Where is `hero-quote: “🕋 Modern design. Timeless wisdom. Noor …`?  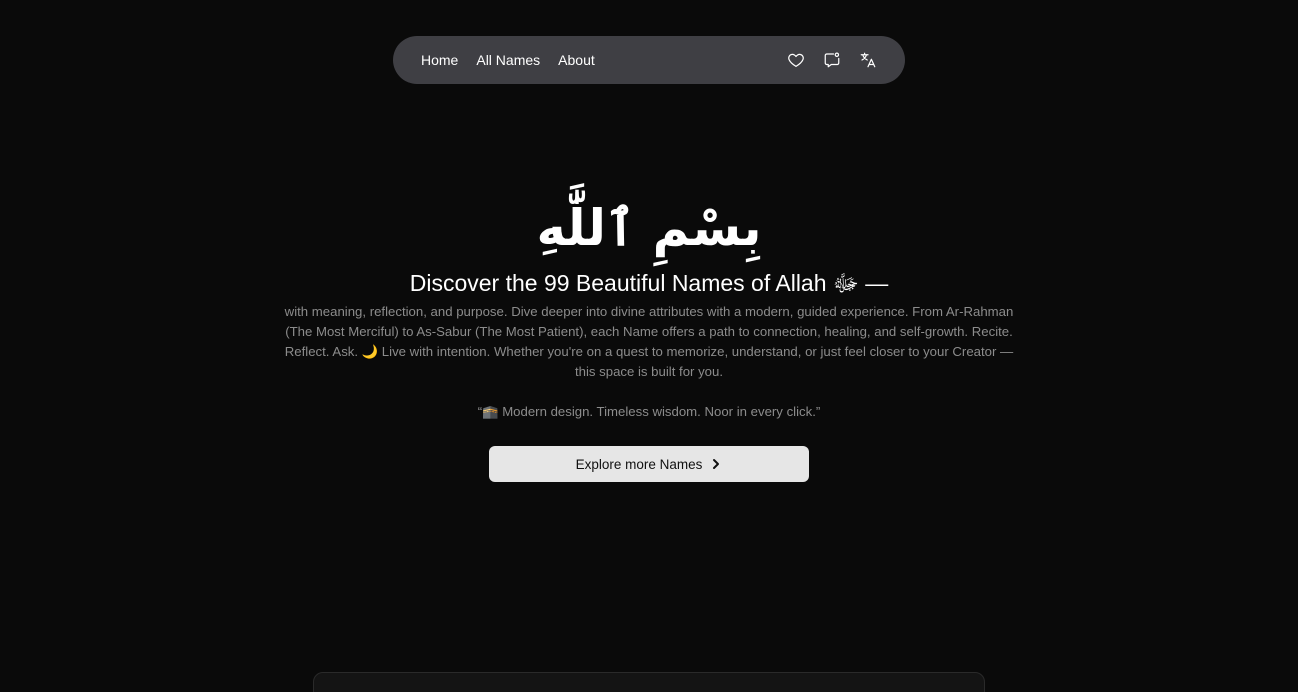
hero-quote: “🕋 Modern design. Timeless wisdom. Noor … is located at coordinates (649, 411).